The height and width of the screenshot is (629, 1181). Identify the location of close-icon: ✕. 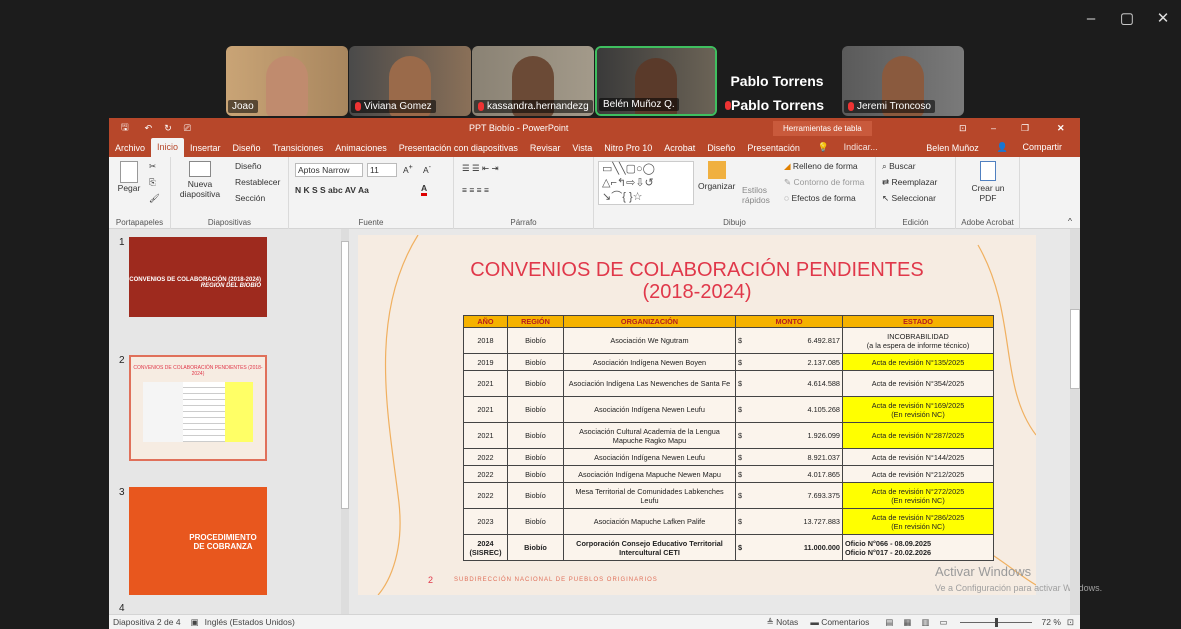
(1061, 128).